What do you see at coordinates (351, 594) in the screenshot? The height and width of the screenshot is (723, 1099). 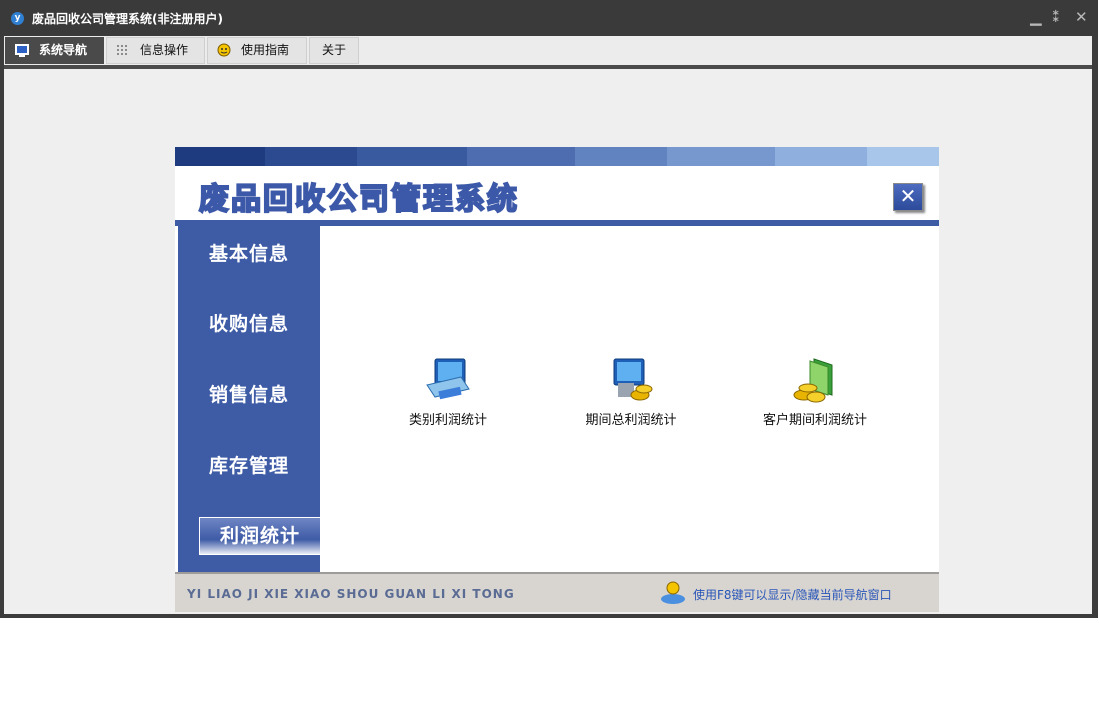 I see `footer-pinyin-title: YI LIAO JI XIE XIAO SHOU GUAN LI XI TONG` at bounding box center [351, 594].